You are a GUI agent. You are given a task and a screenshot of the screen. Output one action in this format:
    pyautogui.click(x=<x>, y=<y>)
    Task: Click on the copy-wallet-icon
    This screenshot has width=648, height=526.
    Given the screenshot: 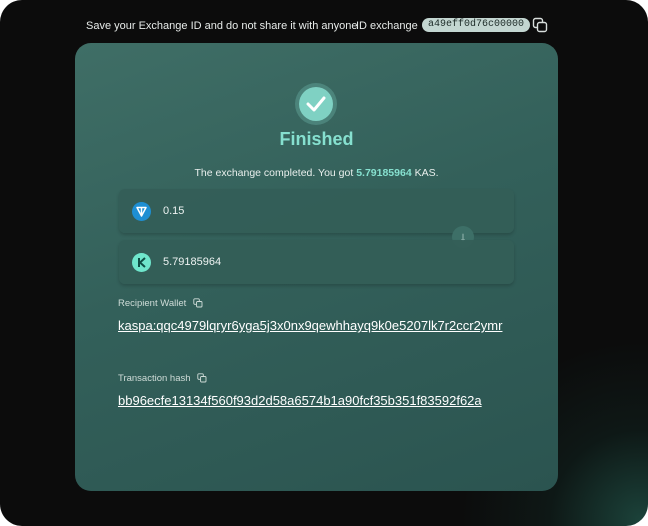 What is the action you would take?
    pyautogui.click(x=198, y=303)
    